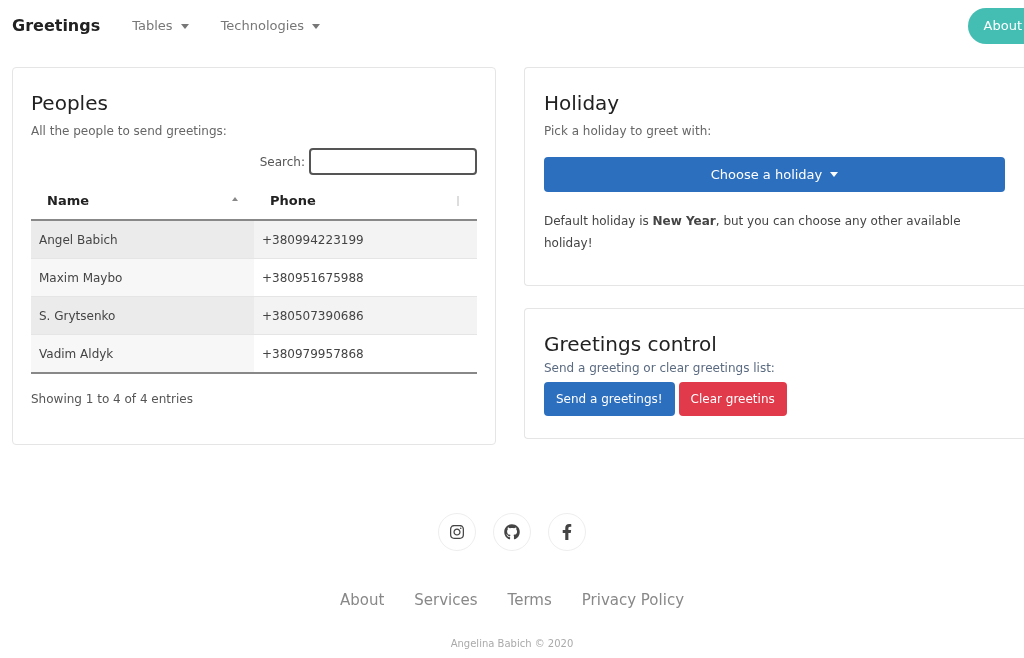 This screenshot has width=1024, height=658. I want to click on card-subtitle: Pick a holiday to greet with:, so click(628, 131).